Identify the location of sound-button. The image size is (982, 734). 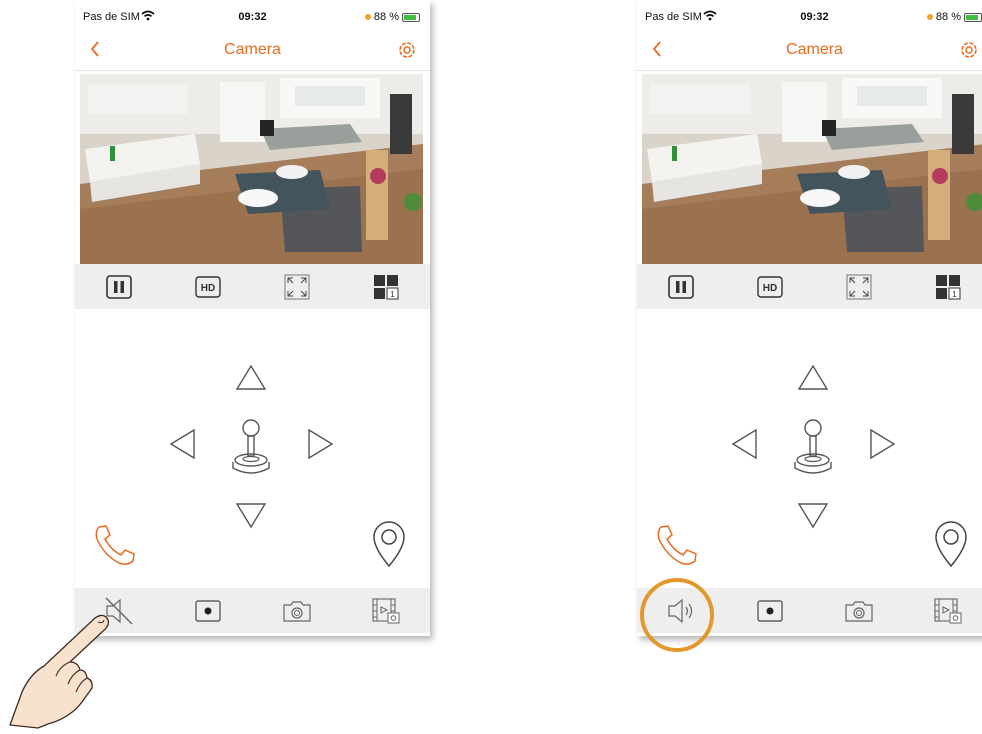
(681, 611).